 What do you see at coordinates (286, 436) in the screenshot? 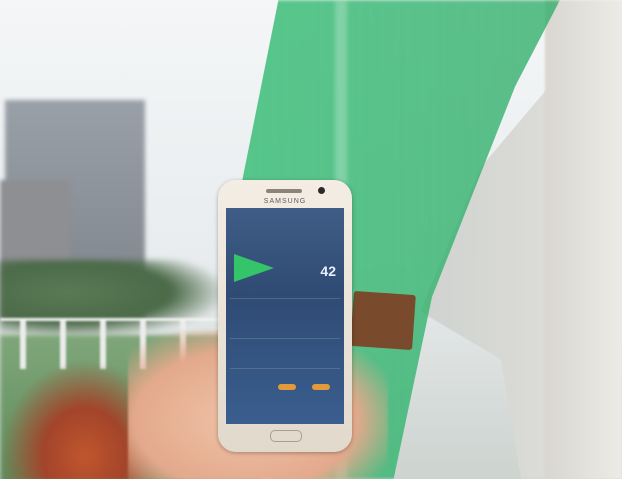
I see `home-button` at bounding box center [286, 436].